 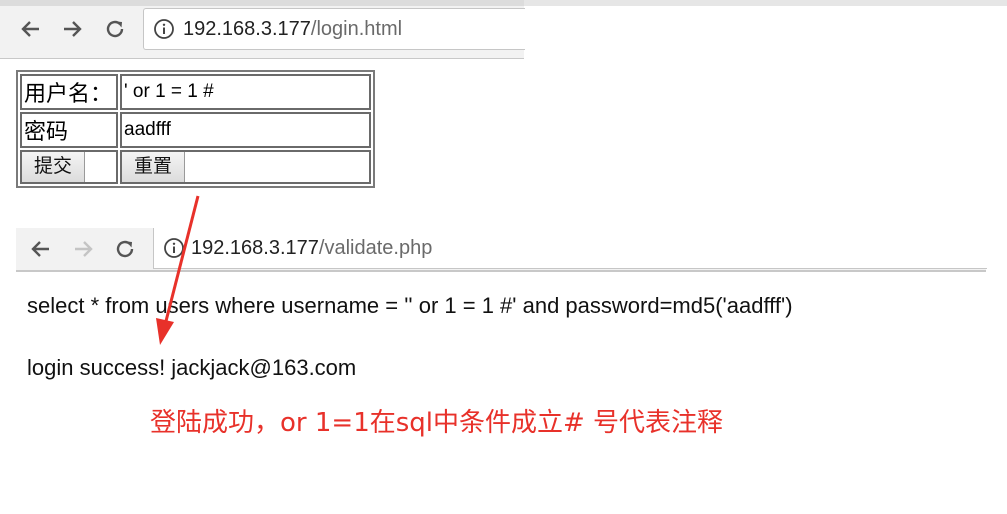 What do you see at coordinates (178, 270) in the screenshot?
I see `annotation-arrow-icon` at bounding box center [178, 270].